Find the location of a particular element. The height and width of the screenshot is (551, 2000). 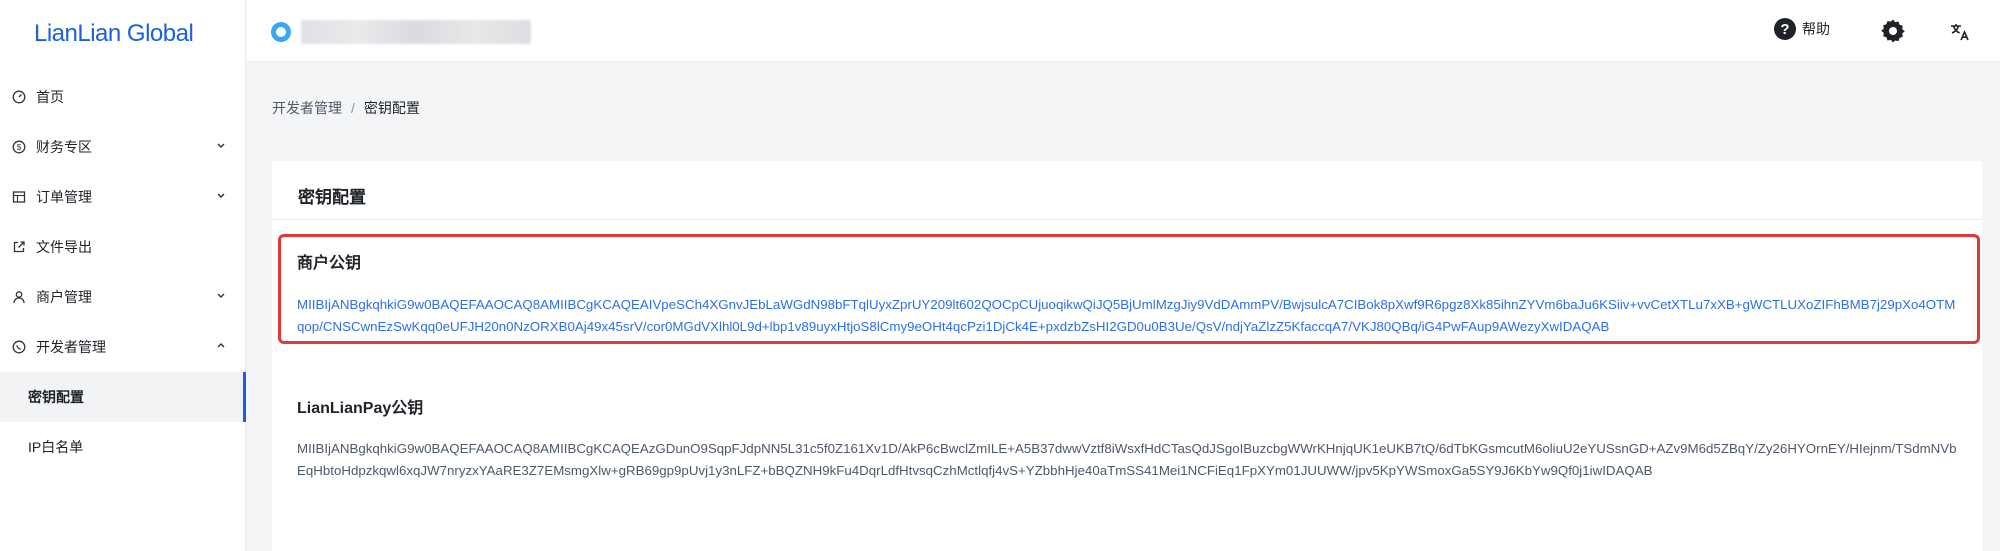

card-divider is located at coordinates (1127, 219).